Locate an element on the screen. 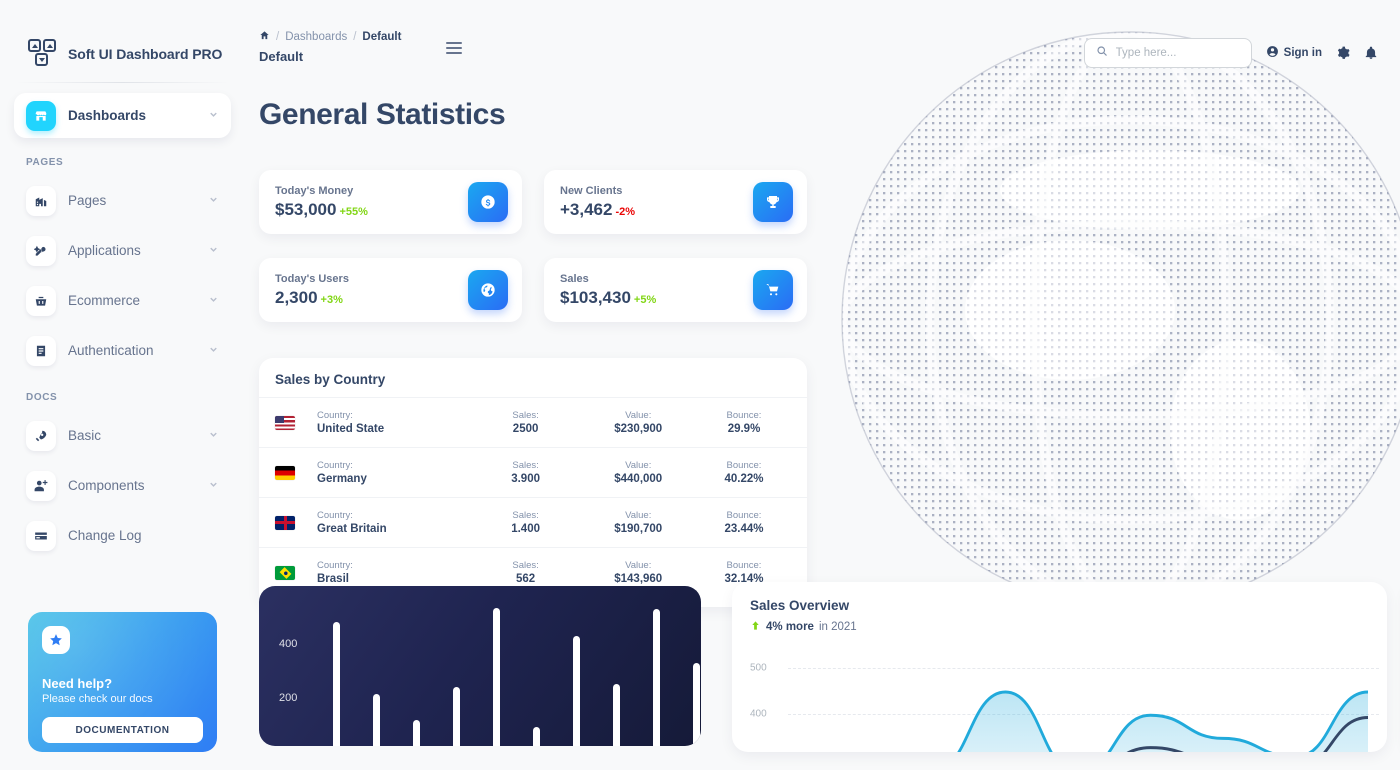 The width and height of the screenshot is (1400, 770). stat-card-delta: +3% is located at coordinates (331, 299).